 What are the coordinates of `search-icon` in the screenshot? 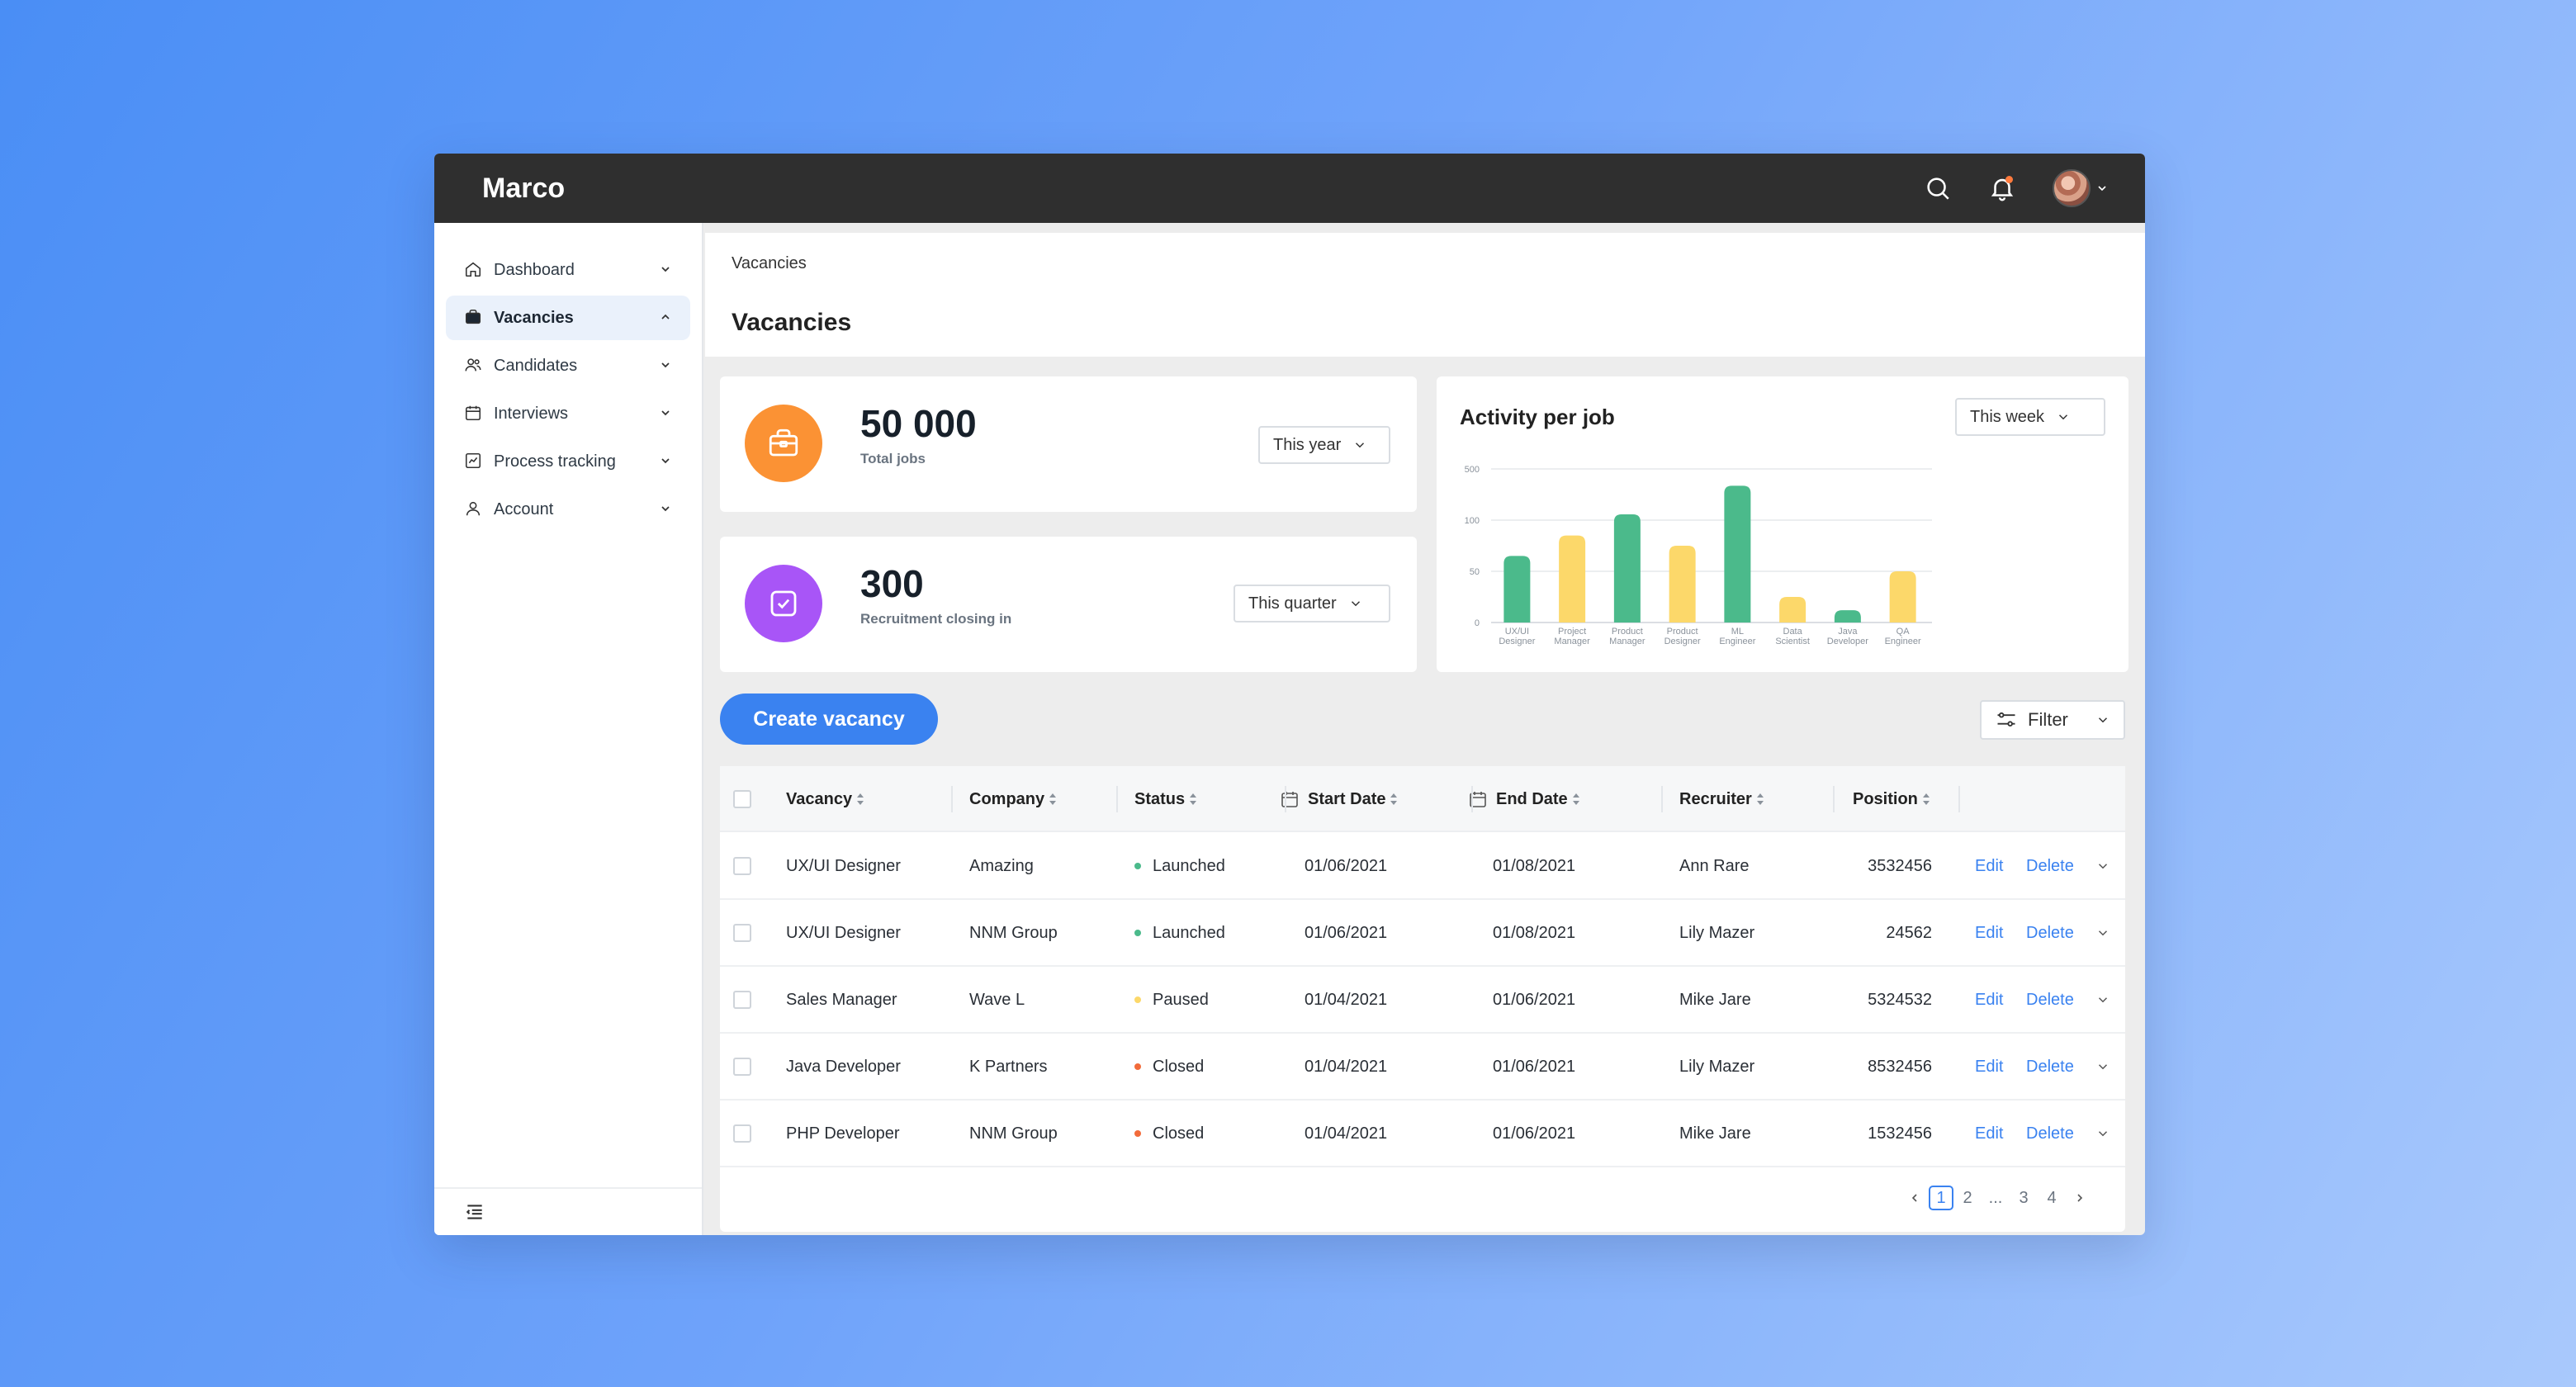 It's located at (1938, 188).